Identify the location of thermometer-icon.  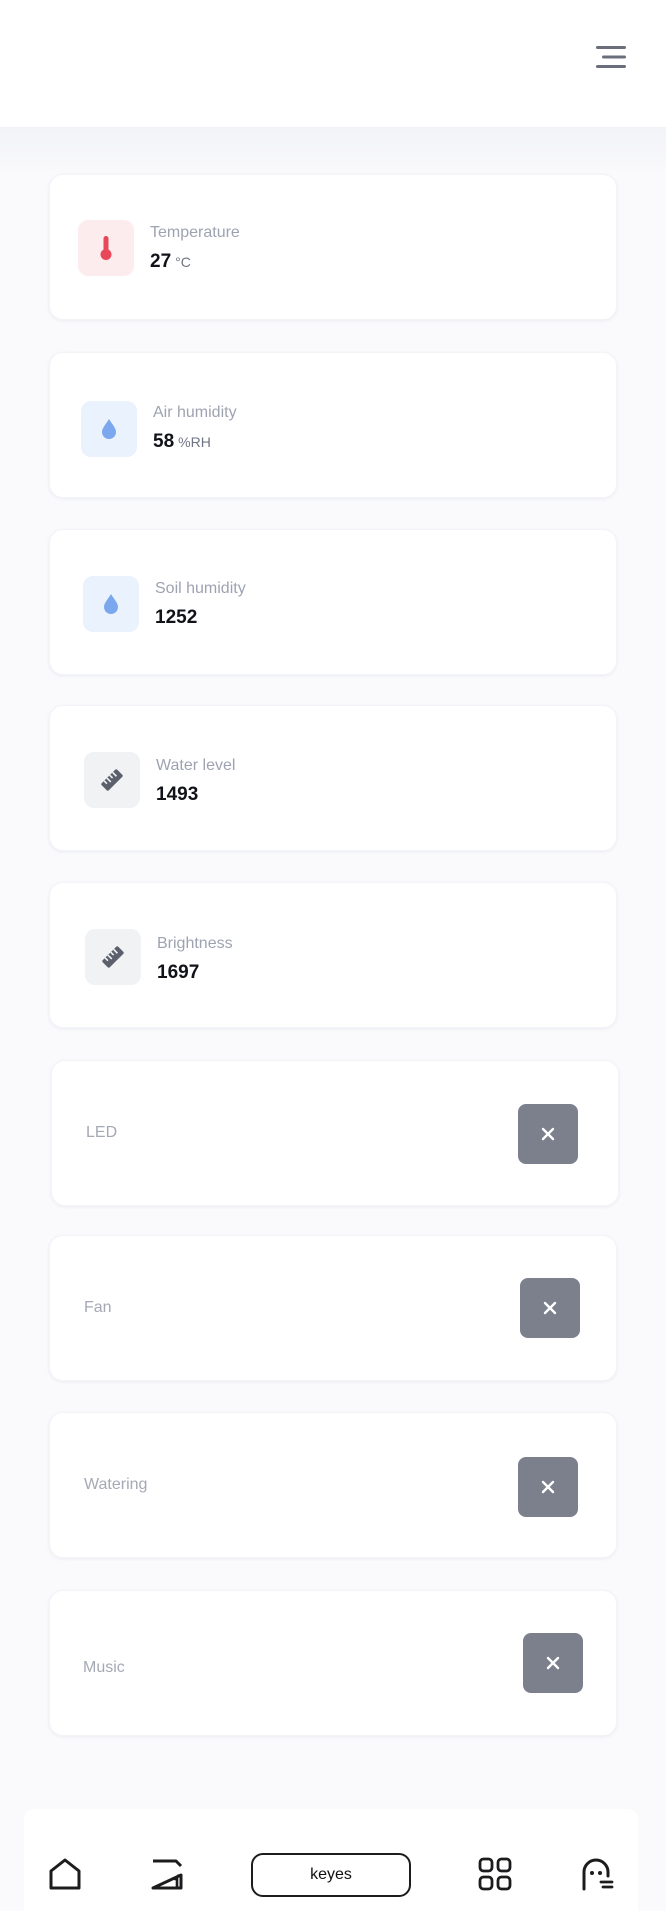
(106, 248).